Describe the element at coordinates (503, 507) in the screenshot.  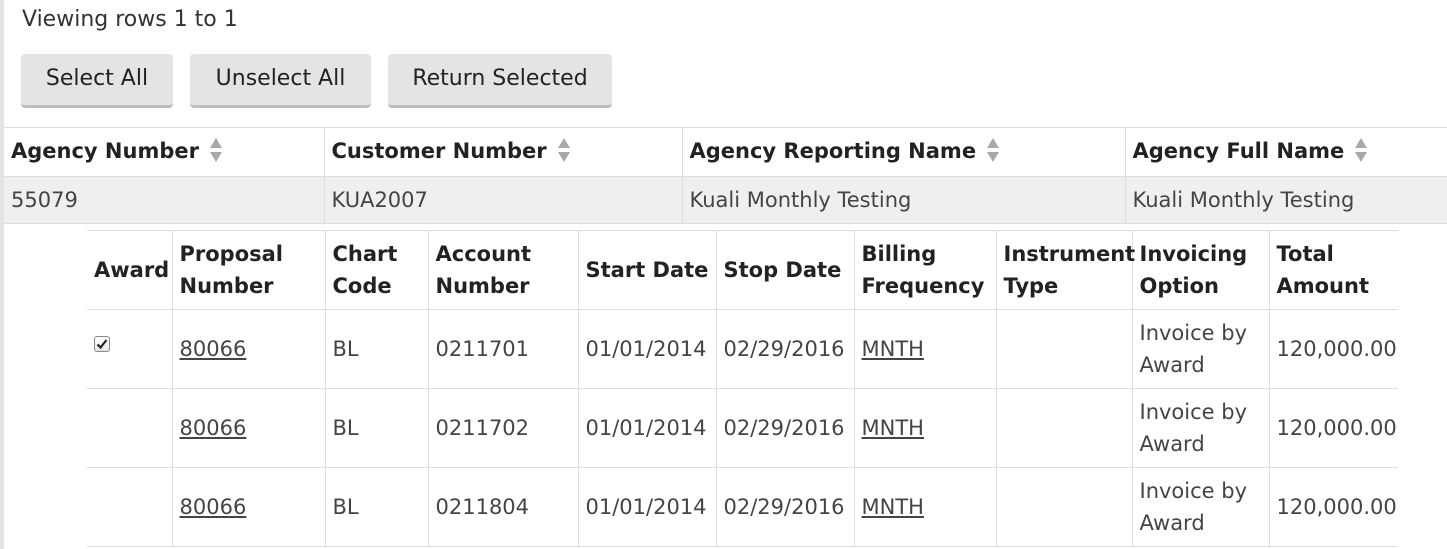
I see `account-number-cell: 0211804` at that location.